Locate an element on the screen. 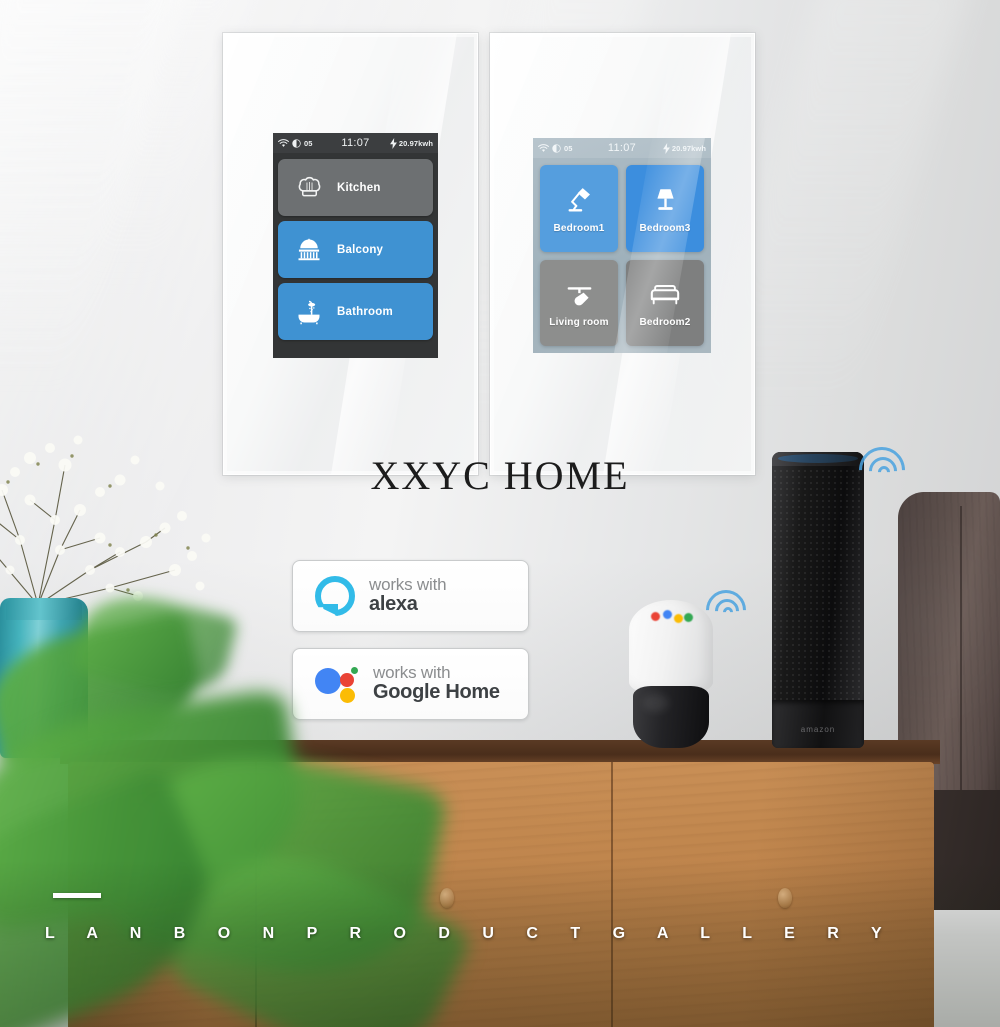 The height and width of the screenshot is (1027, 1000). echo-wordmark: amazon is located at coordinates (818, 729).